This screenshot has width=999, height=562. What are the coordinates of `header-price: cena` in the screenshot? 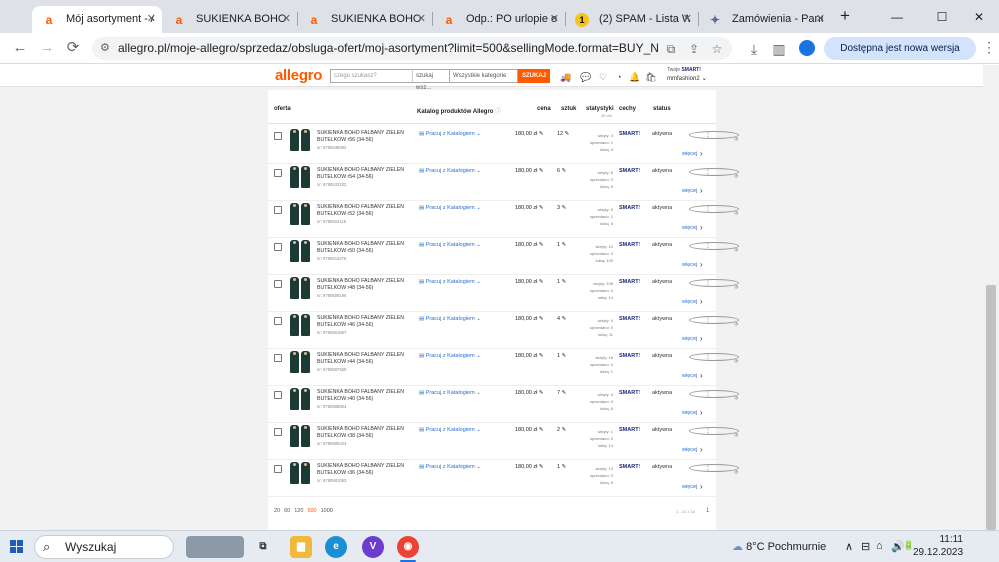 It's located at (544, 109).